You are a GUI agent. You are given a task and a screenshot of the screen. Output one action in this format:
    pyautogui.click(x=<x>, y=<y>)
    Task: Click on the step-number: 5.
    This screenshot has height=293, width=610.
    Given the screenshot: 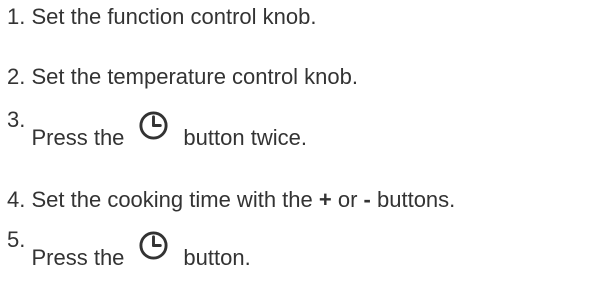 What is the action you would take?
    pyautogui.click(x=16, y=240)
    